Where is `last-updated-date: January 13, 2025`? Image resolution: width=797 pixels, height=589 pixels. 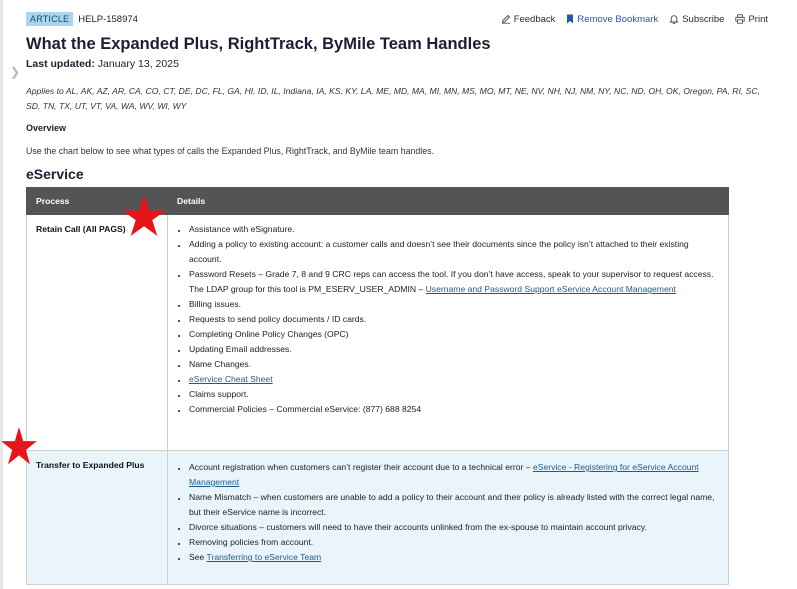 last-updated-date: January 13, 2025 is located at coordinates (138, 64).